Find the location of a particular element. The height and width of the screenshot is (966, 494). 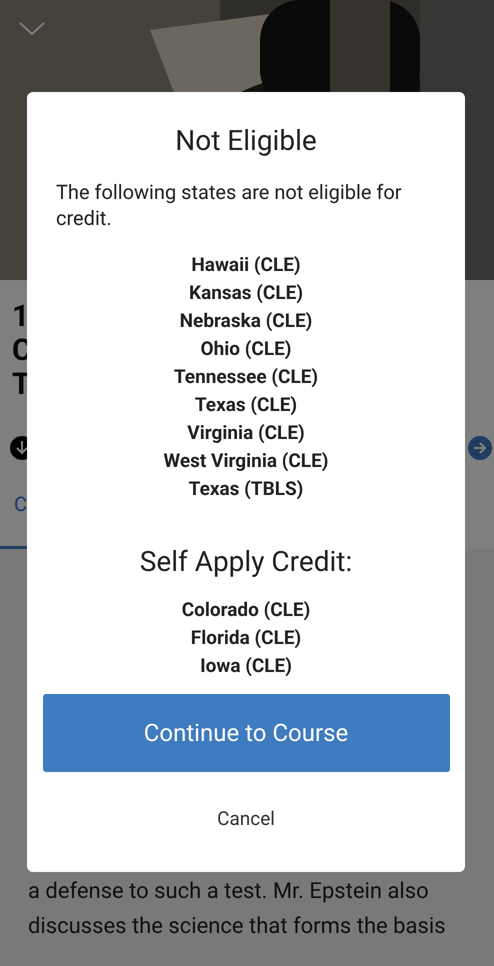

continue-button: Continue to Course is located at coordinates (246, 733).